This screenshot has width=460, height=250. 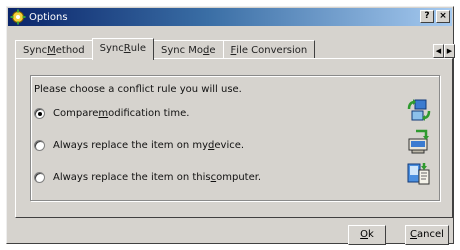 What do you see at coordinates (435, 16) in the screenshot?
I see `title-buttons: ? ×` at bounding box center [435, 16].